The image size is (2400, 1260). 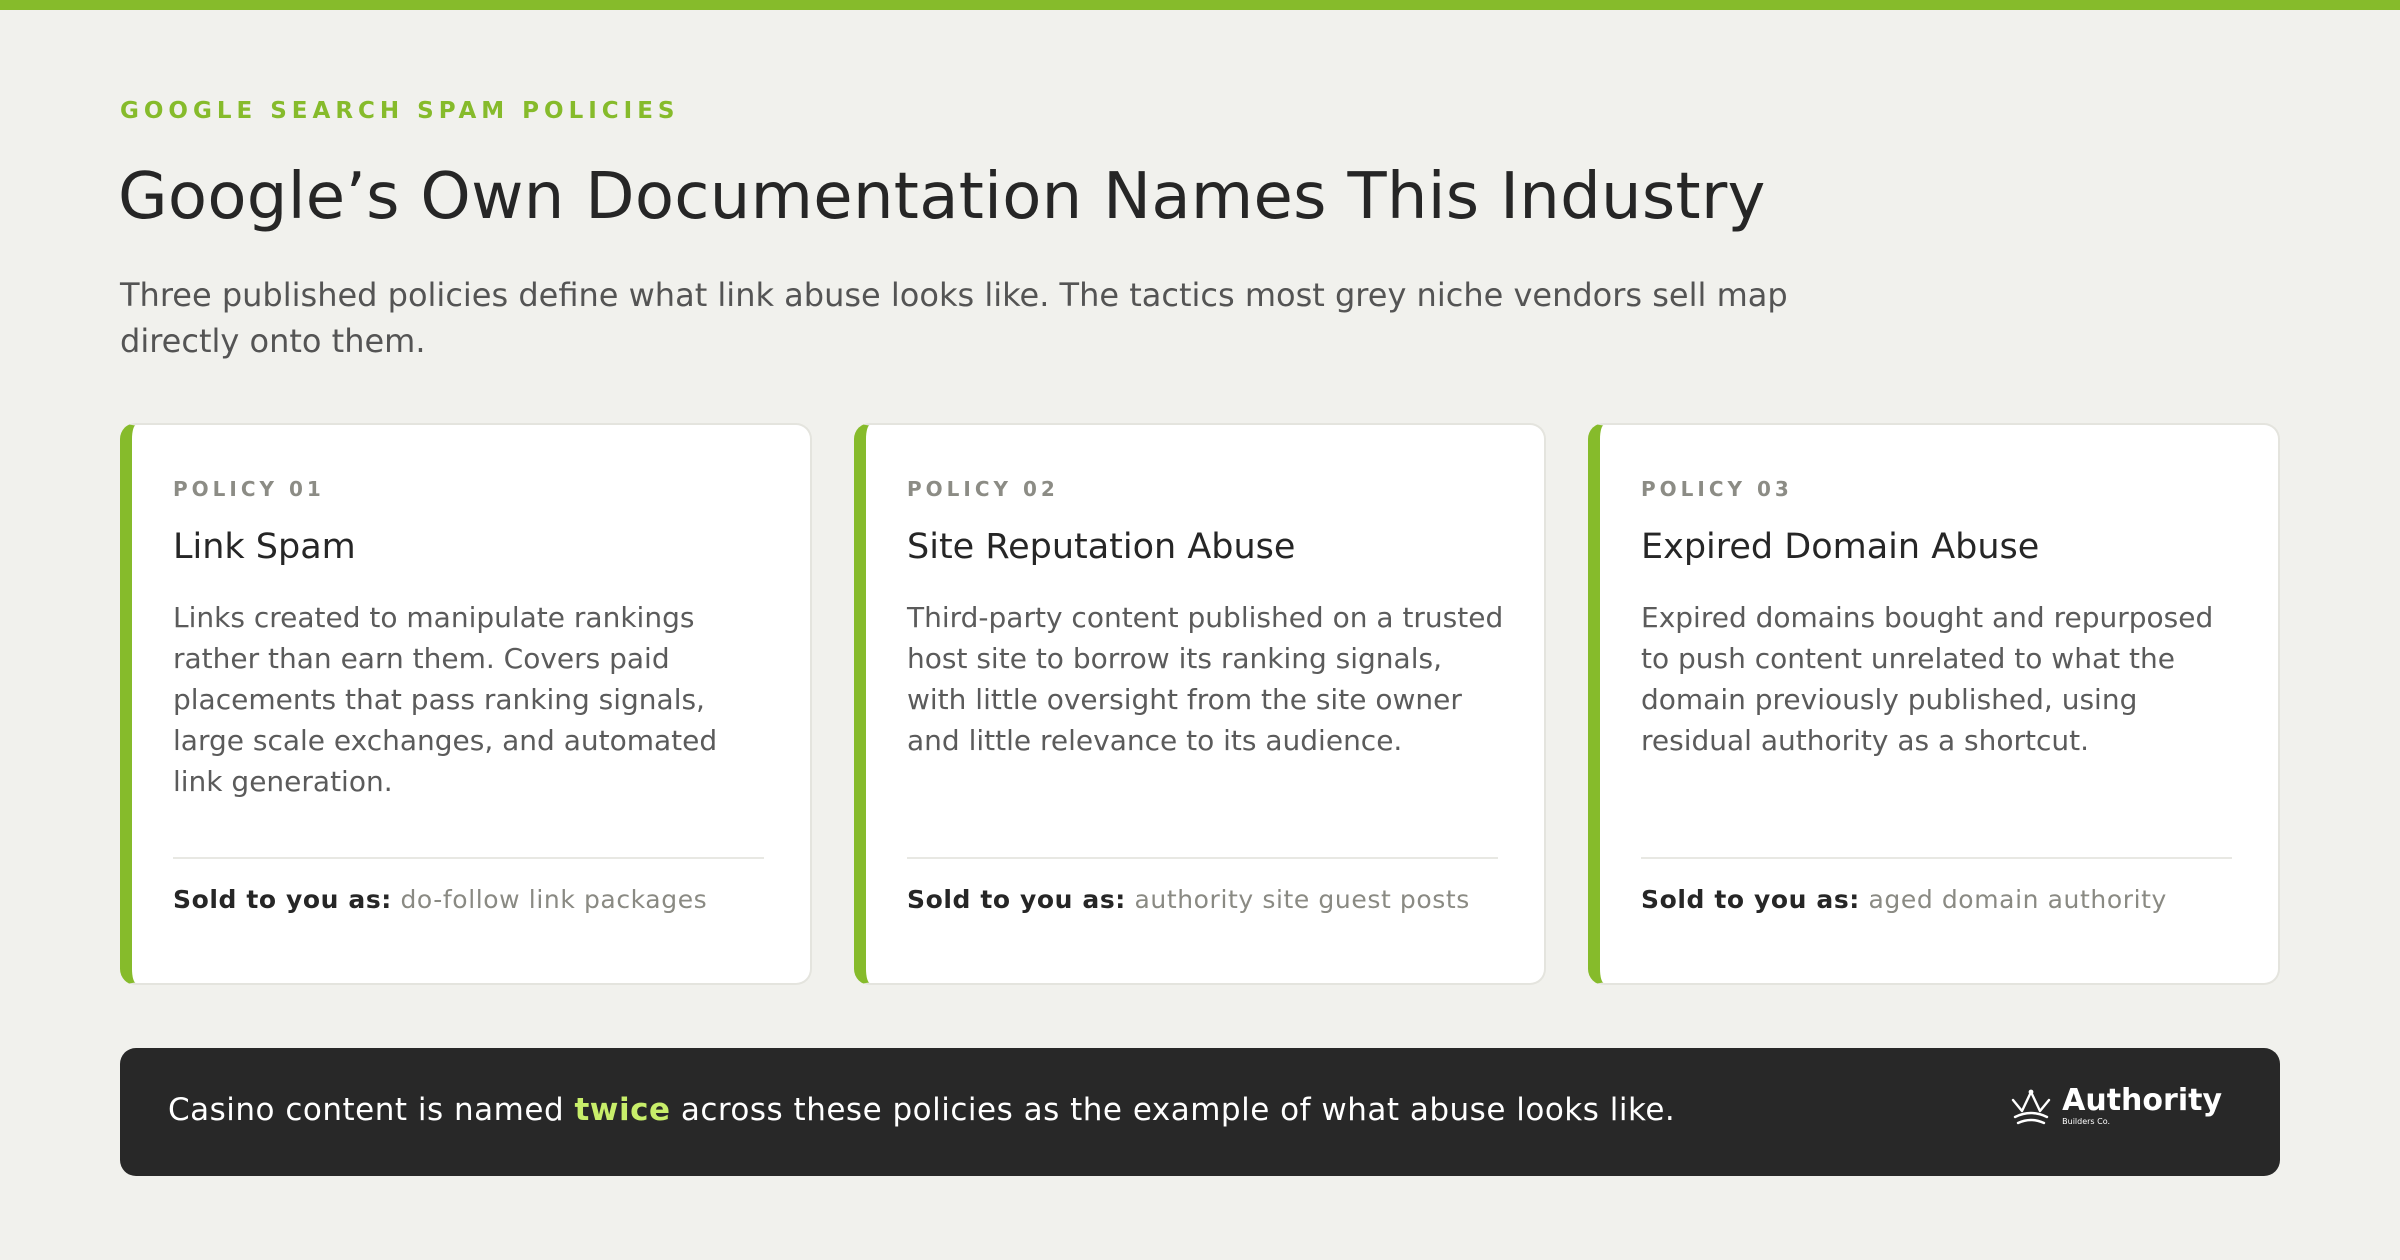 I want to click on authority-builders-logo: Authority Builders Co., so click(x=2116, y=1106).